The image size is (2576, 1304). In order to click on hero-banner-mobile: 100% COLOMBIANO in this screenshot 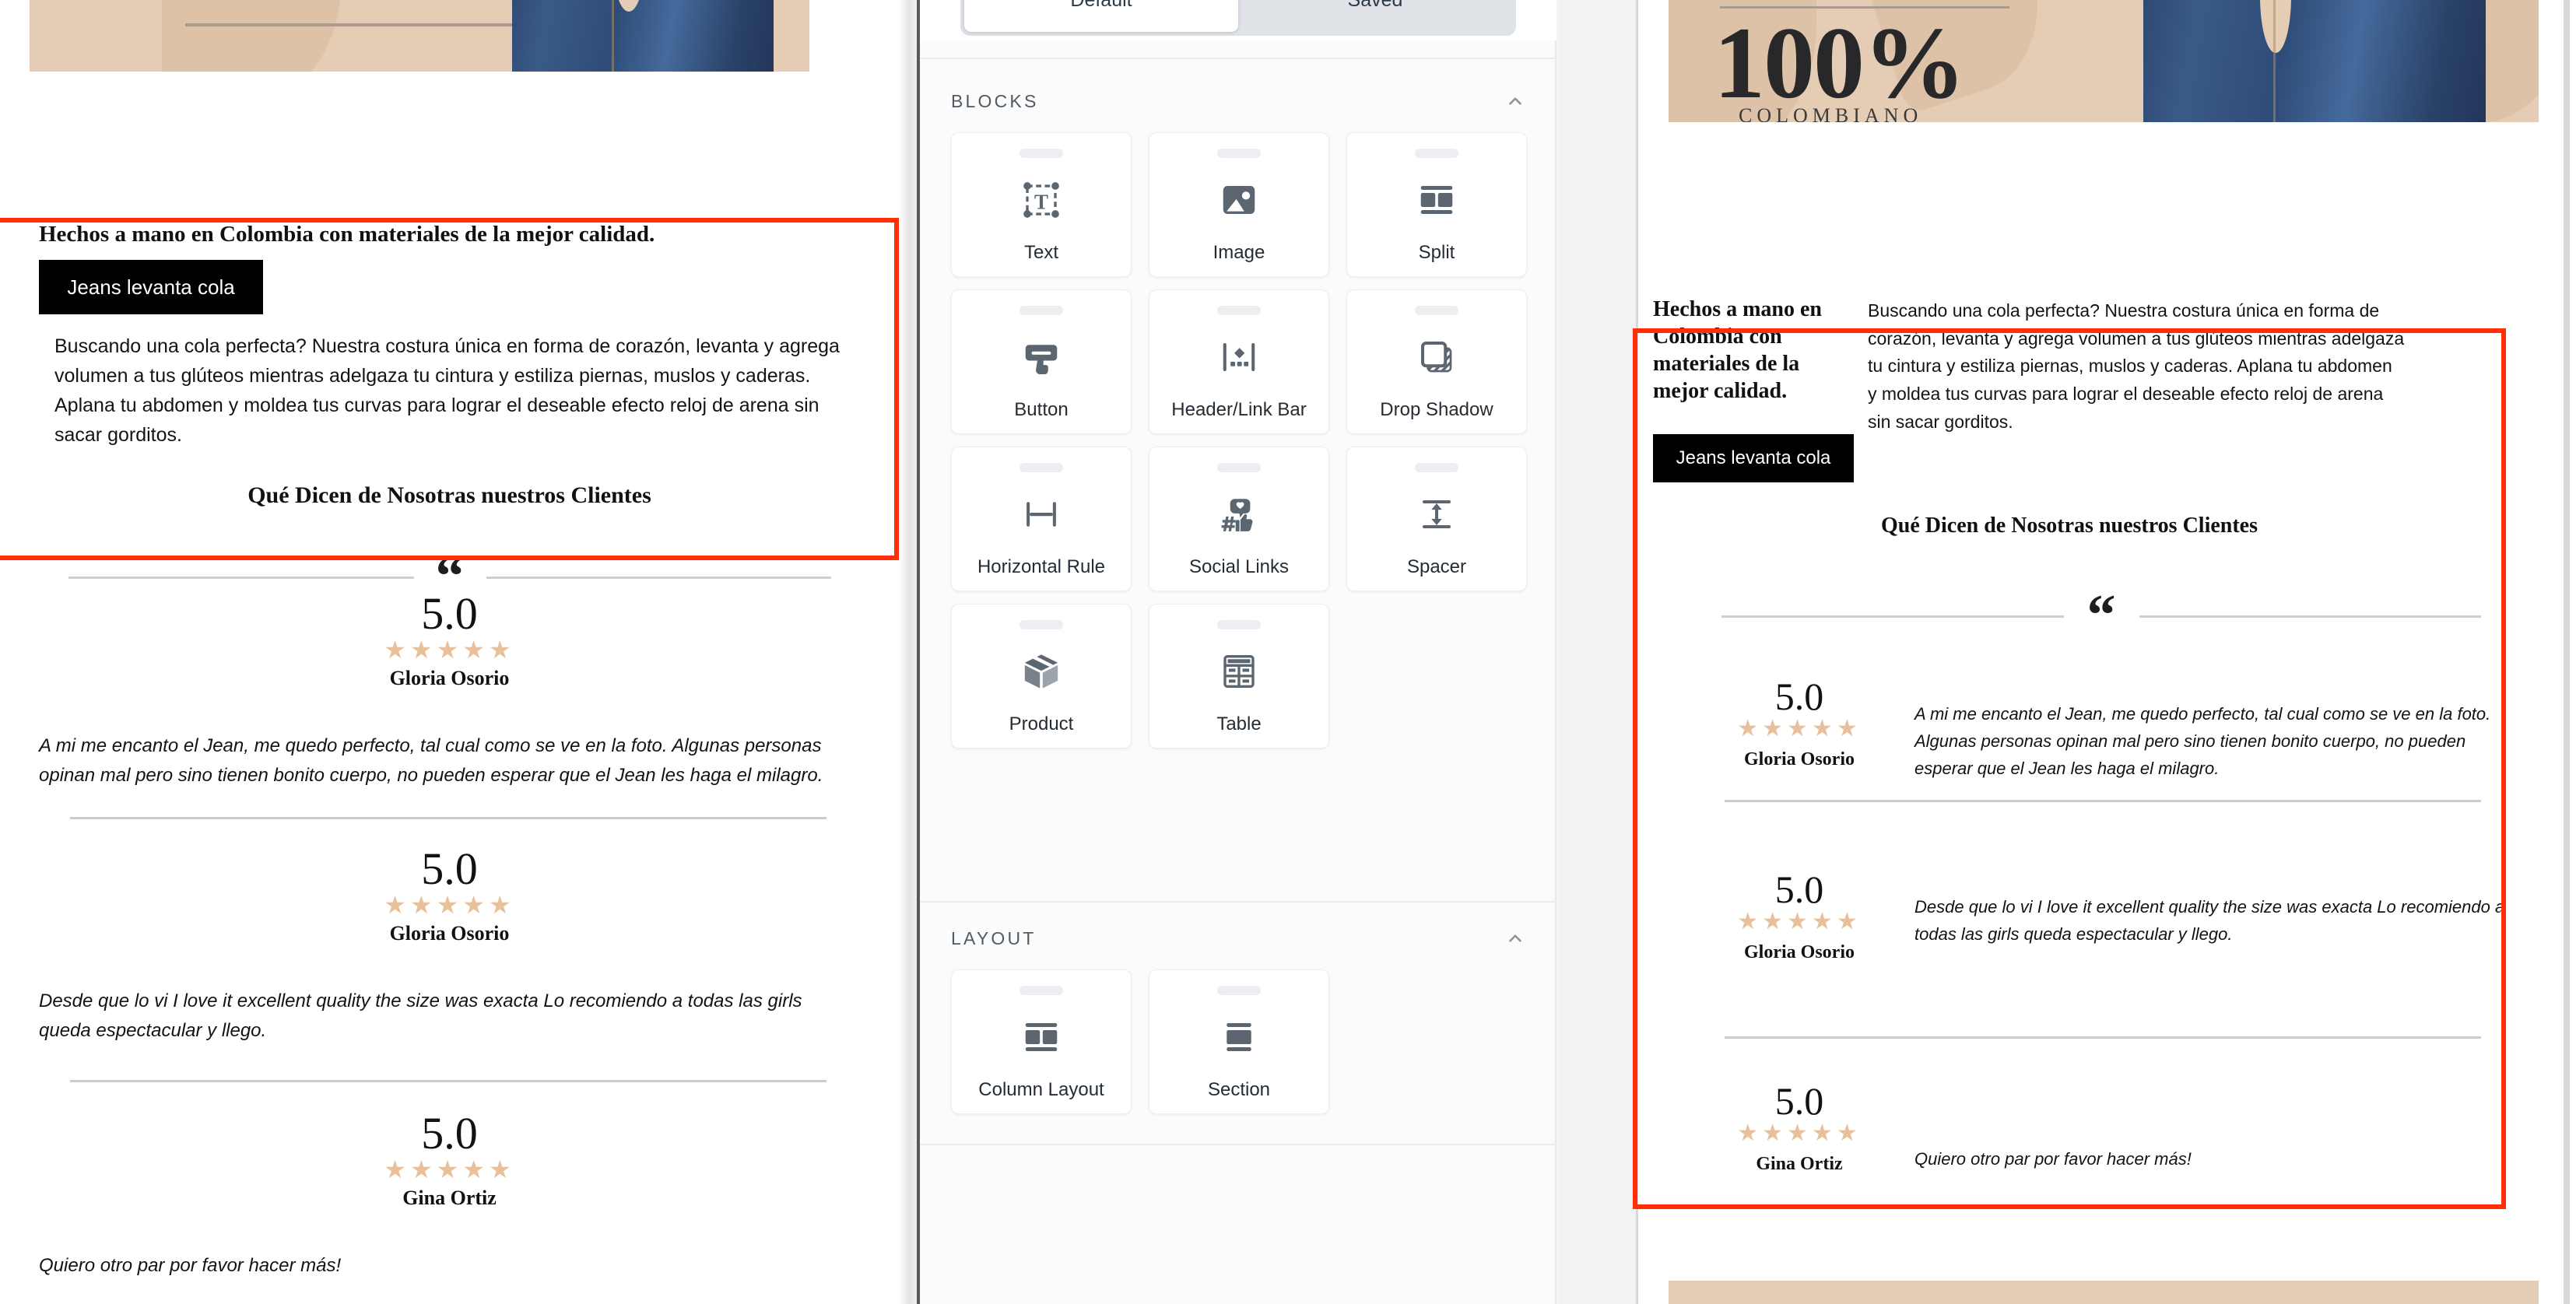, I will do `click(420, 36)`.